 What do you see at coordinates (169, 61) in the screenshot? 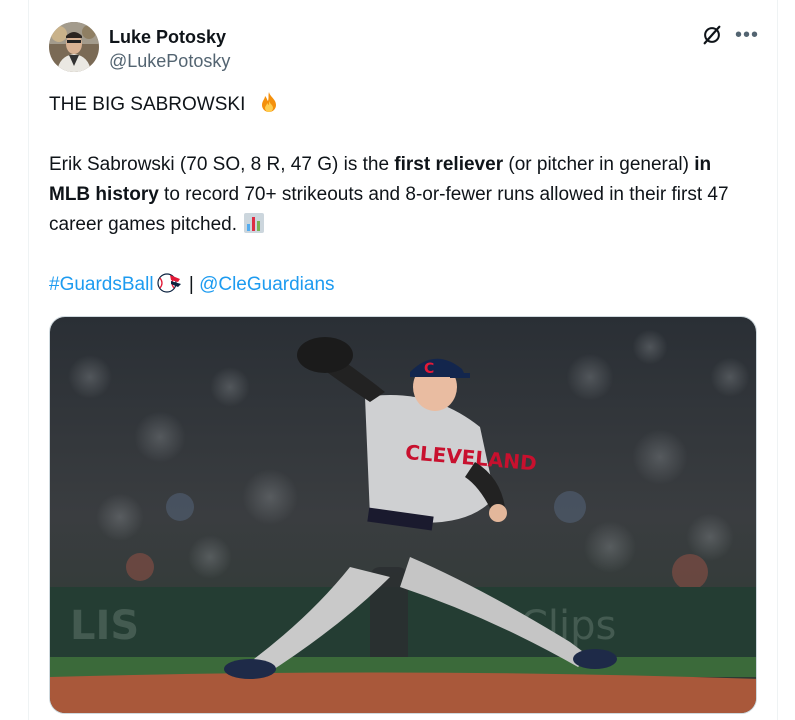
I see `author-handle: @LukePotosky` at bounding box center [169, 61].